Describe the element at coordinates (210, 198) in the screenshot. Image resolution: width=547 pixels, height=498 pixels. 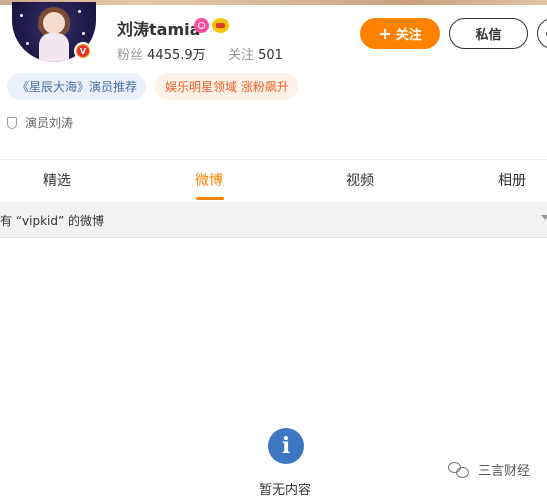
I see `active-tab-indicator` at that location.